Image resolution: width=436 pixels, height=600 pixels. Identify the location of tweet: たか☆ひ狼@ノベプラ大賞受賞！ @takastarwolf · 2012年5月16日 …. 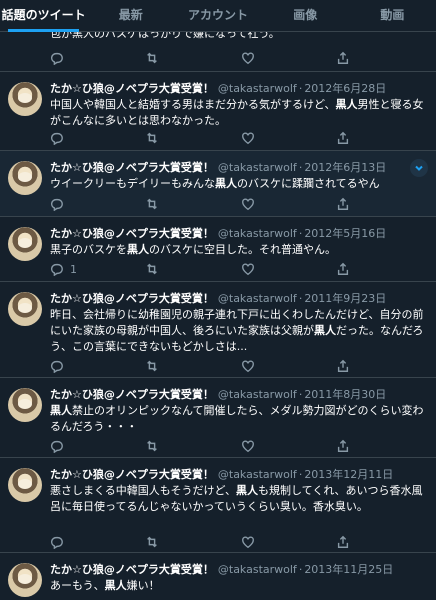
(218, 249).